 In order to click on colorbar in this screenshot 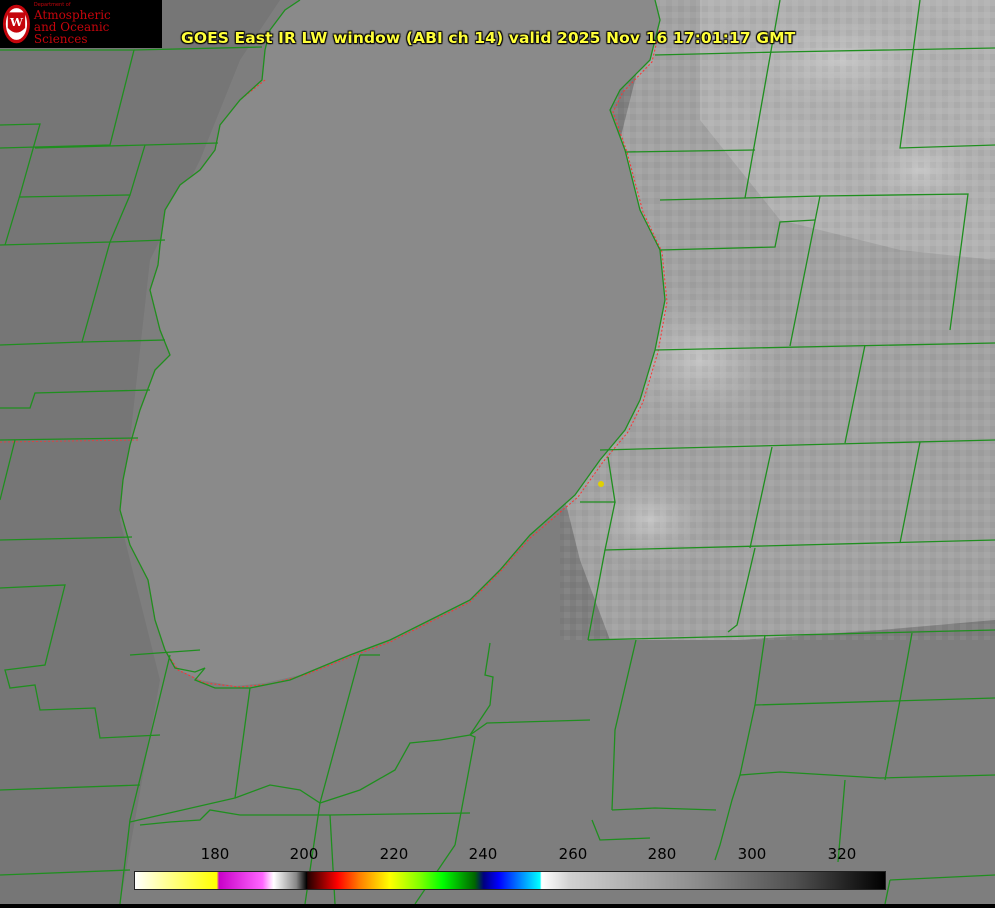, I will do `click(510, 880)`.